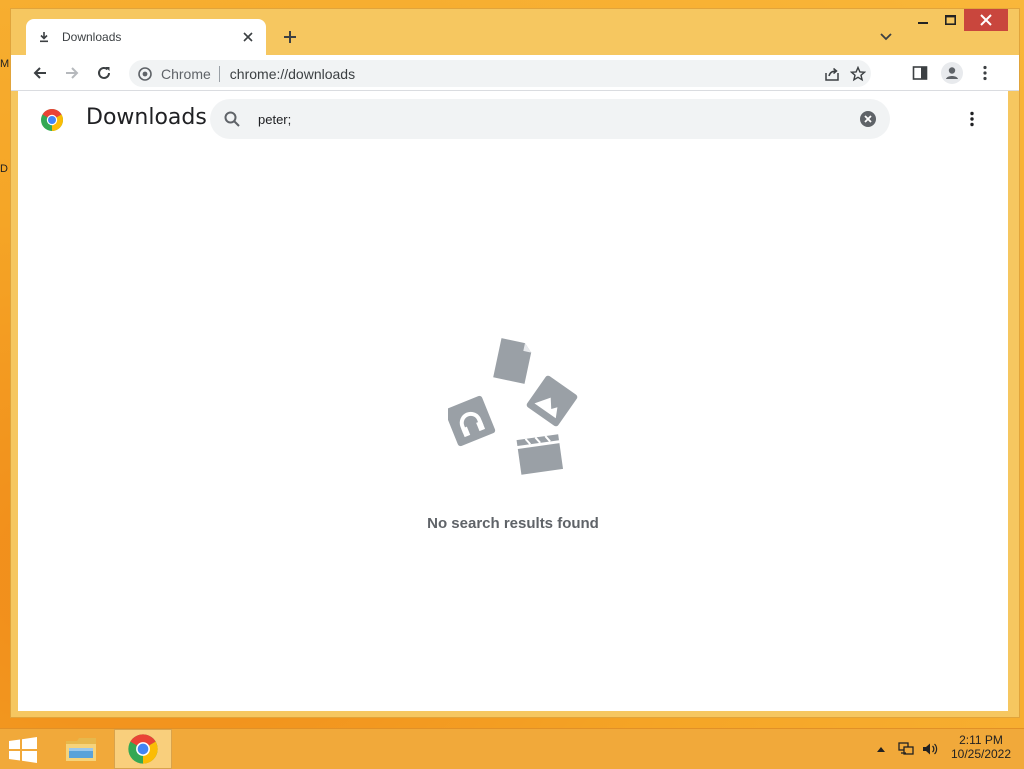 The image size is (1024, 769). Describe the element at coordinates (540, 454) in the screenshot. I see `video-icon` at that location.